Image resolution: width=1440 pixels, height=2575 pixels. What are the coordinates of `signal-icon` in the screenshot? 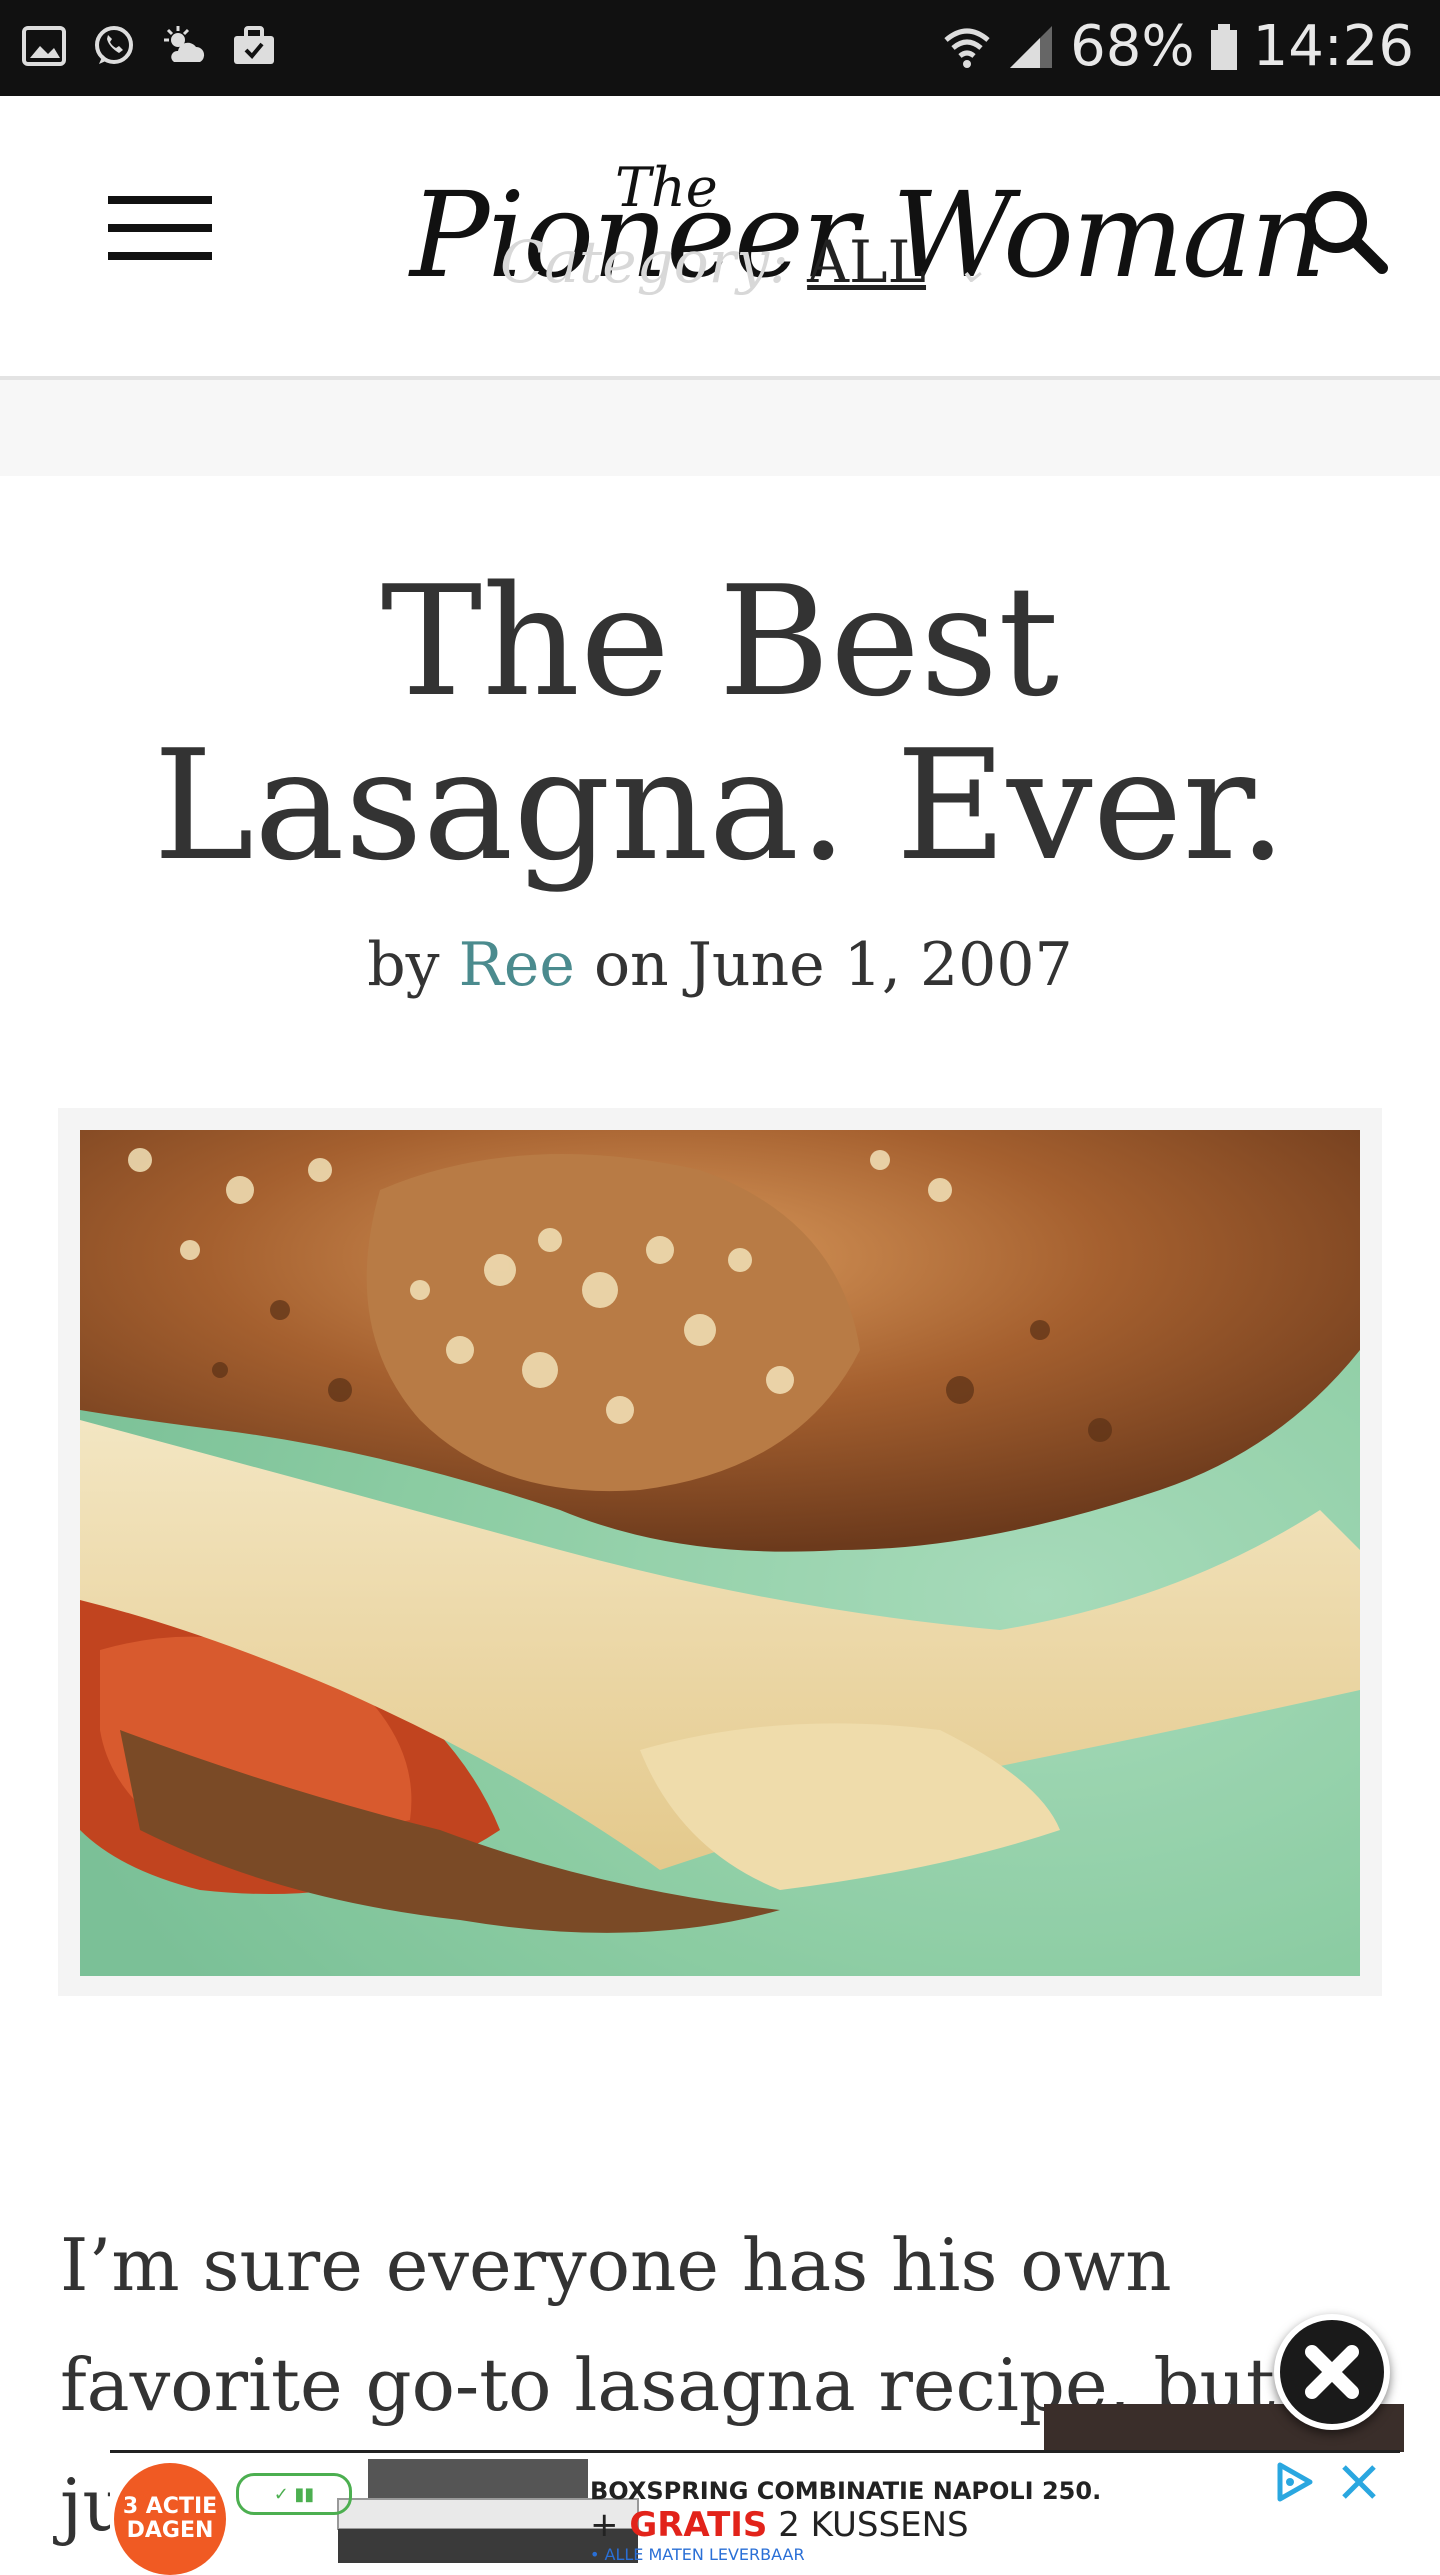 It's located at (1031, 46).